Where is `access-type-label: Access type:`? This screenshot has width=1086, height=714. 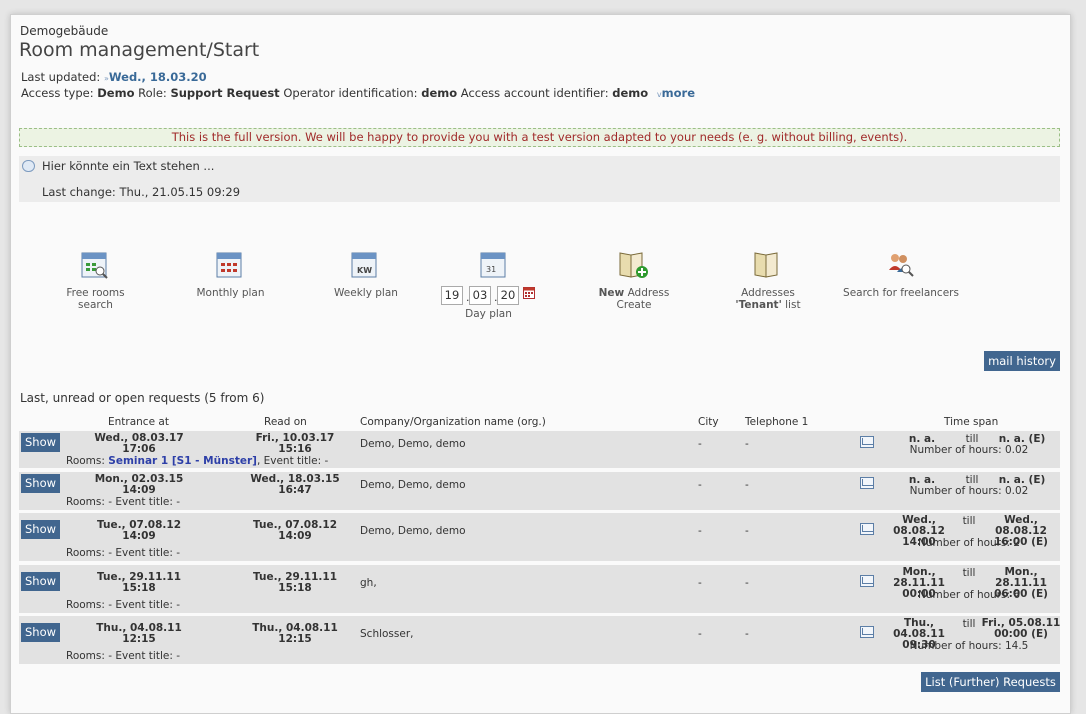 access-type-label: Access type: is located at coordinates (57, 93).